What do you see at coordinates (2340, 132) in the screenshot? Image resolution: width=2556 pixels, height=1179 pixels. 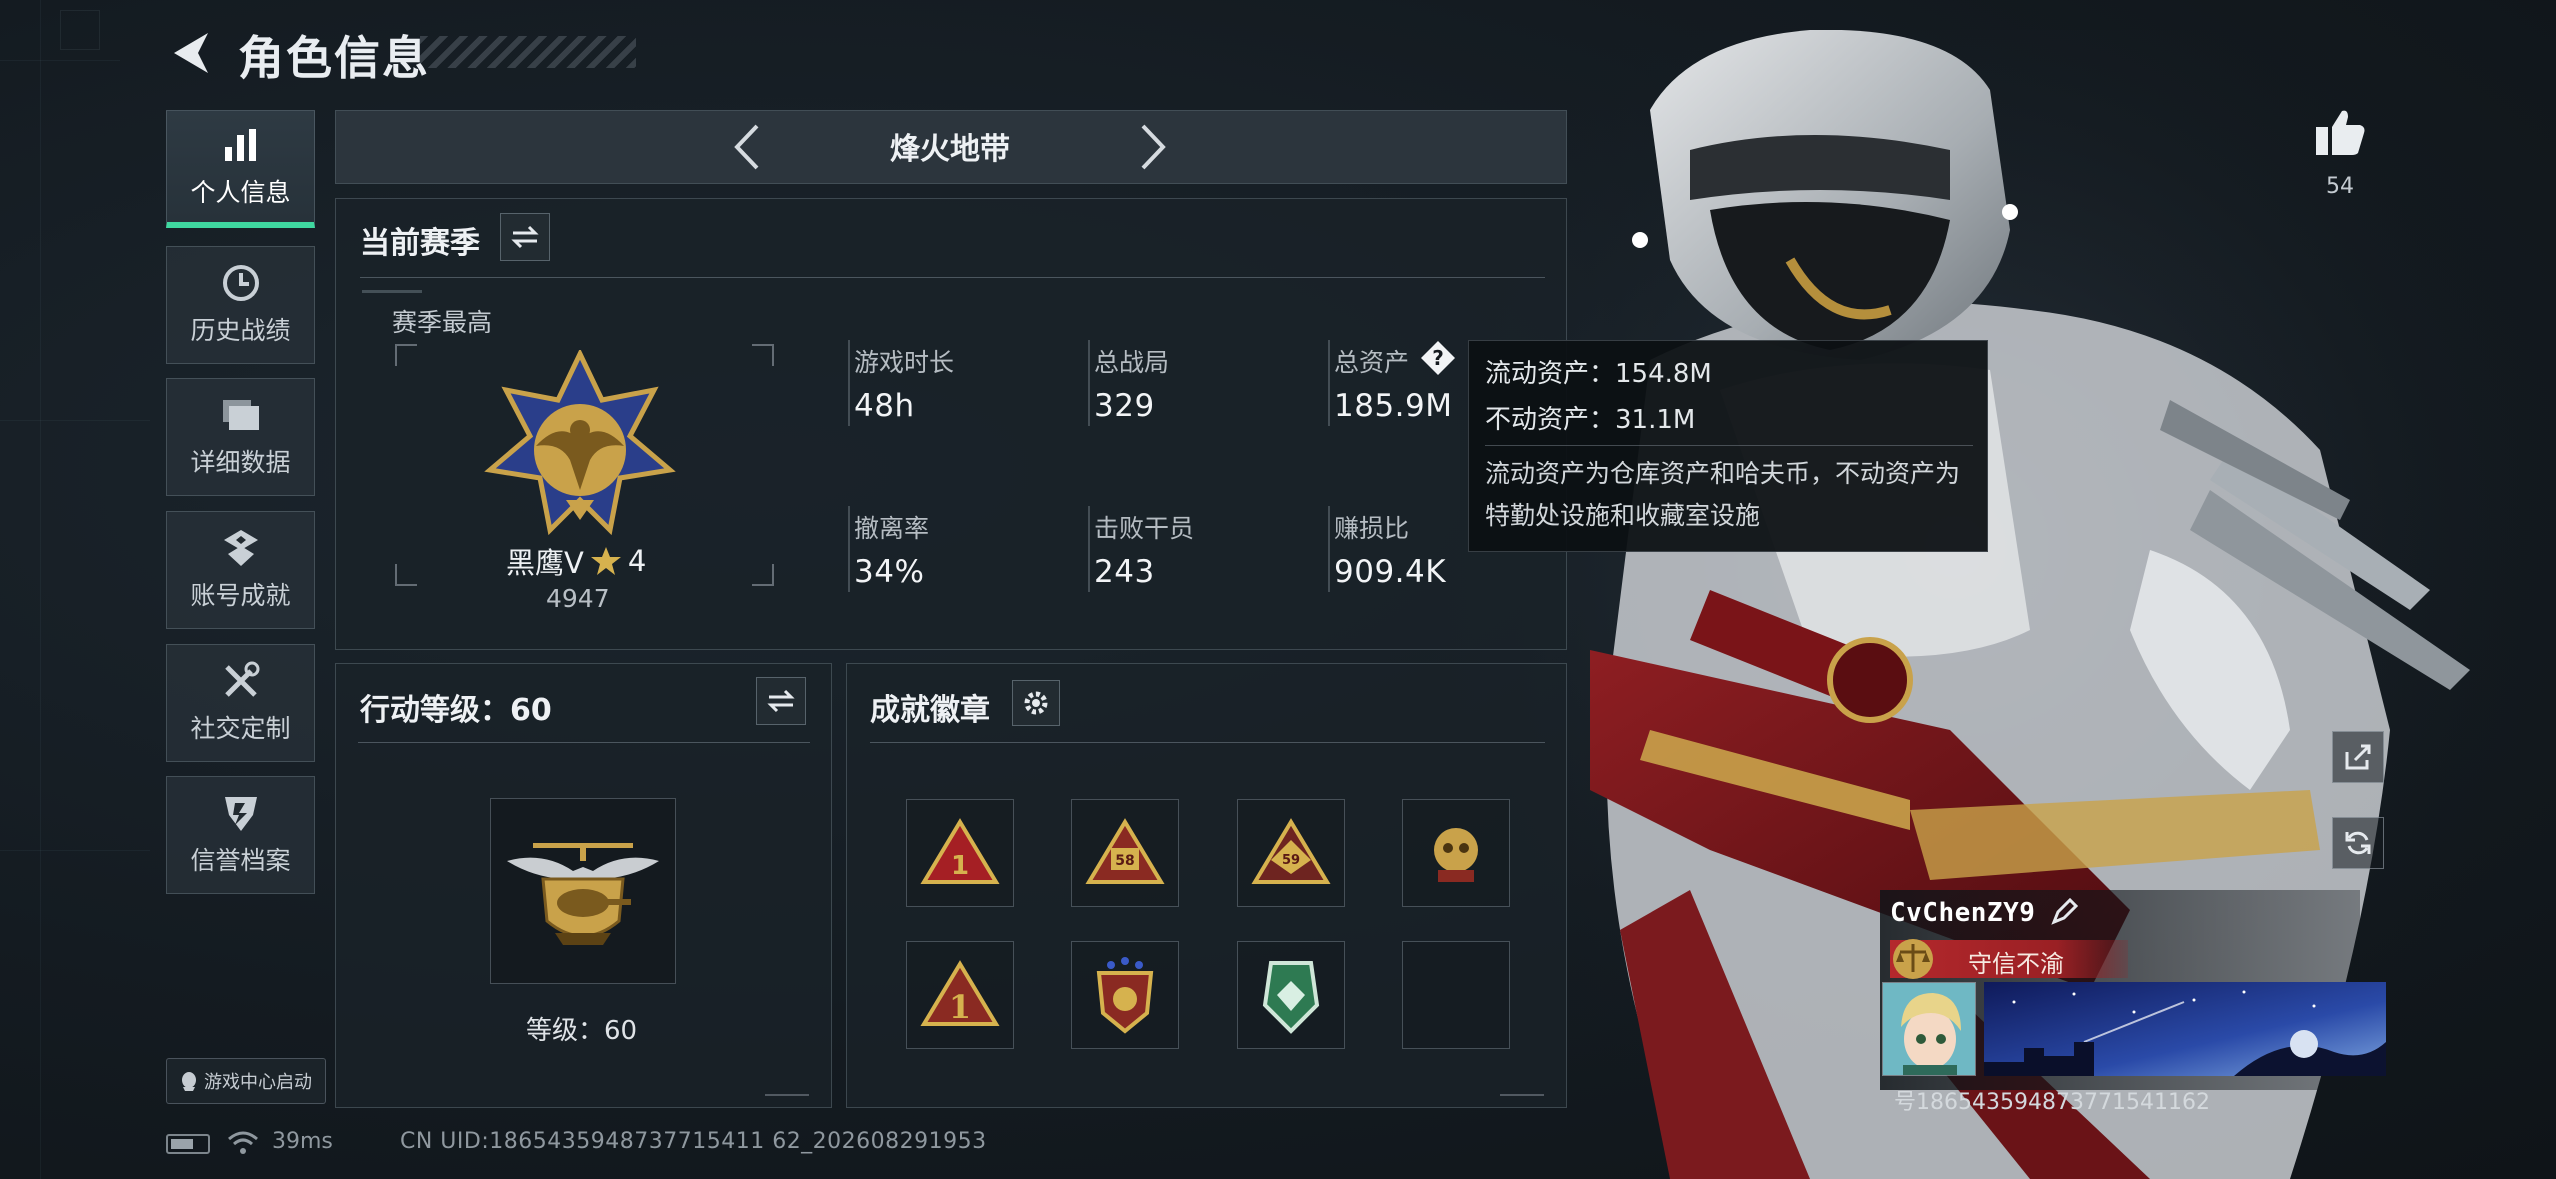 I see `like-button` at bounding box center [2340, 132].